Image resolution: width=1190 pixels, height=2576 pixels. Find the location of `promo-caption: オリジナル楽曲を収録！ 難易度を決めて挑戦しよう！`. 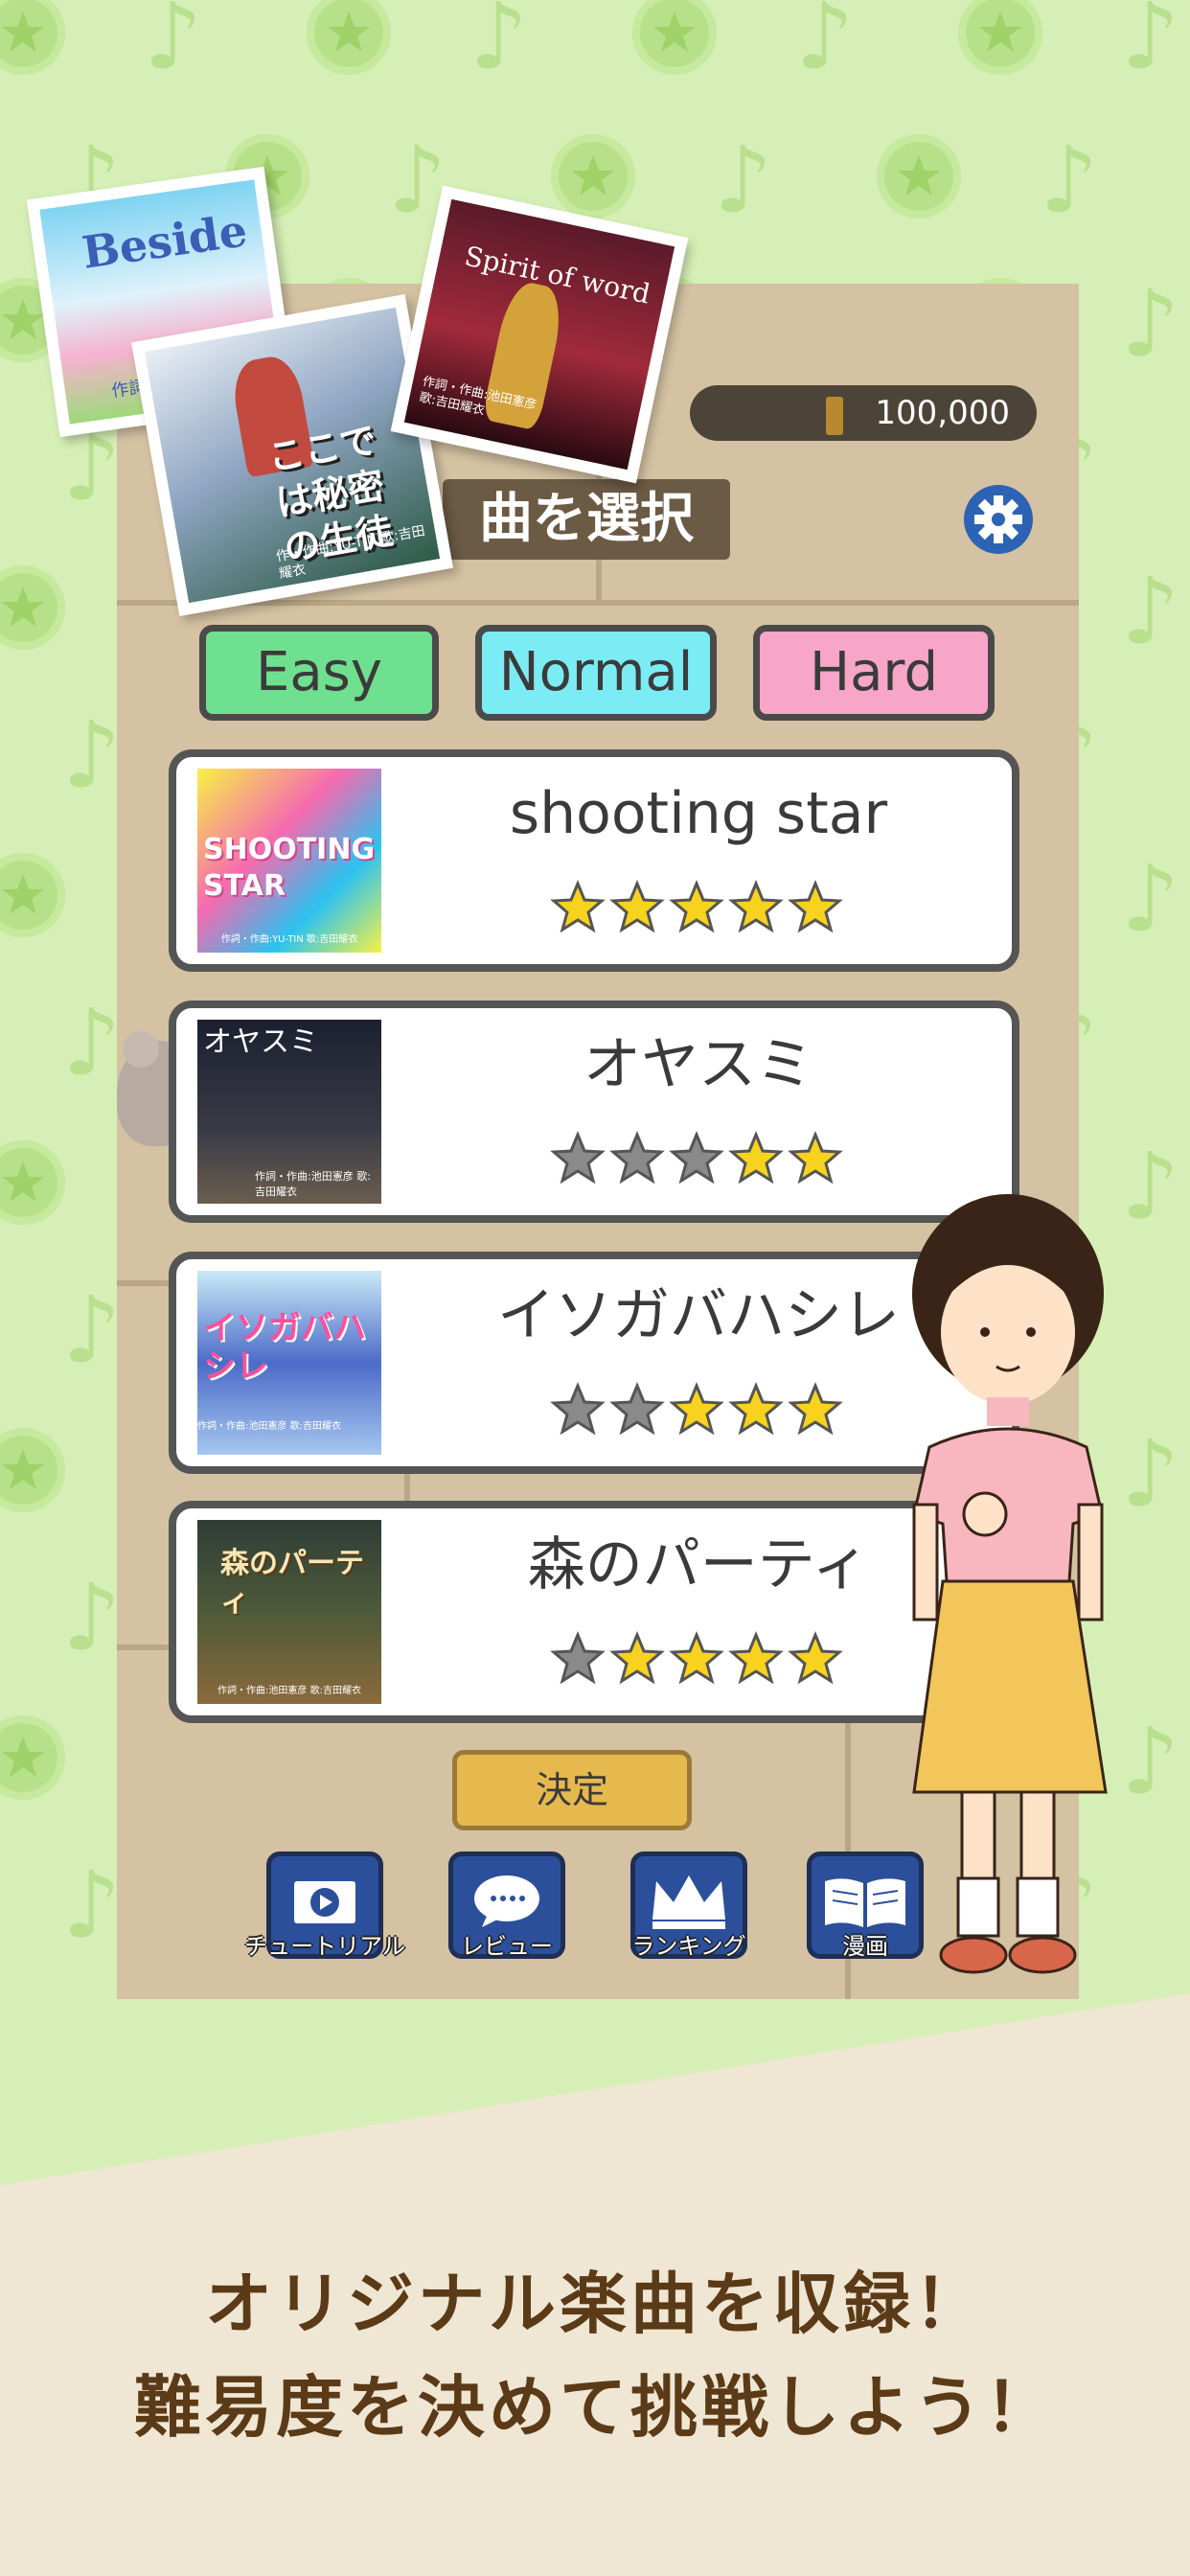

promo-caption: オリジナル楽曲を収録！ 難易度を決めて挑戦しよう！ is located at coordinates (595, 2355).